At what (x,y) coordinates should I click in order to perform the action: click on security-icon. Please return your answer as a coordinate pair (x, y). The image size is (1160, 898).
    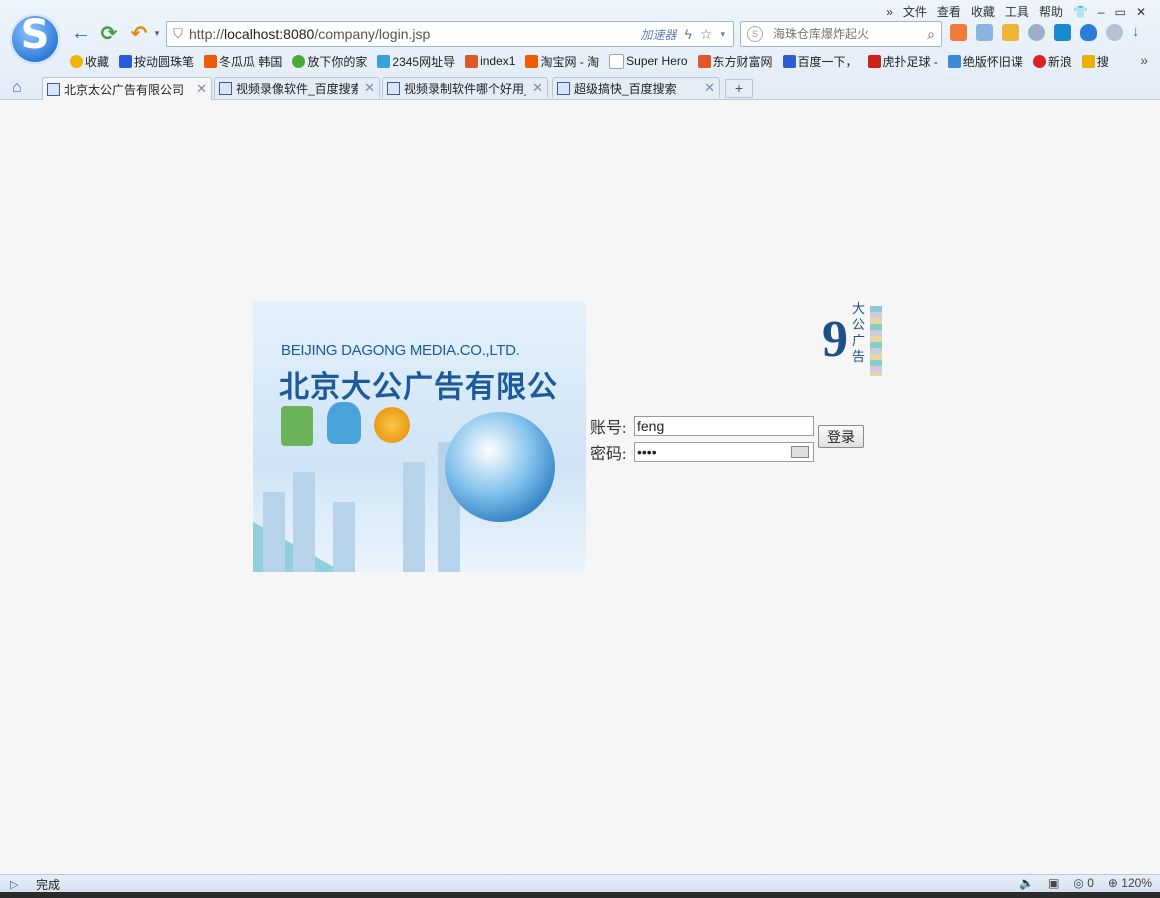
    Looking at the image, I should click on (1088, 32).